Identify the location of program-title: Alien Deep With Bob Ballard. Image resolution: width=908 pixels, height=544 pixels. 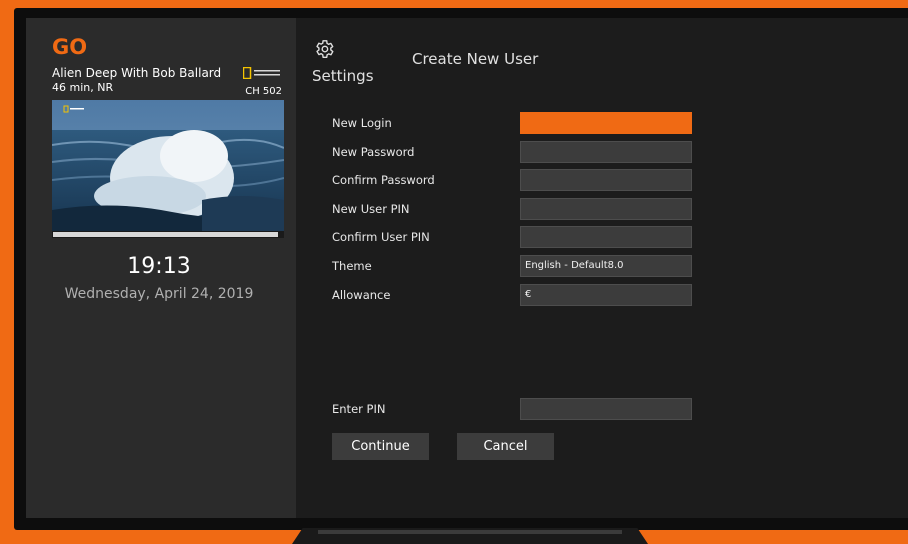
(137, 73).